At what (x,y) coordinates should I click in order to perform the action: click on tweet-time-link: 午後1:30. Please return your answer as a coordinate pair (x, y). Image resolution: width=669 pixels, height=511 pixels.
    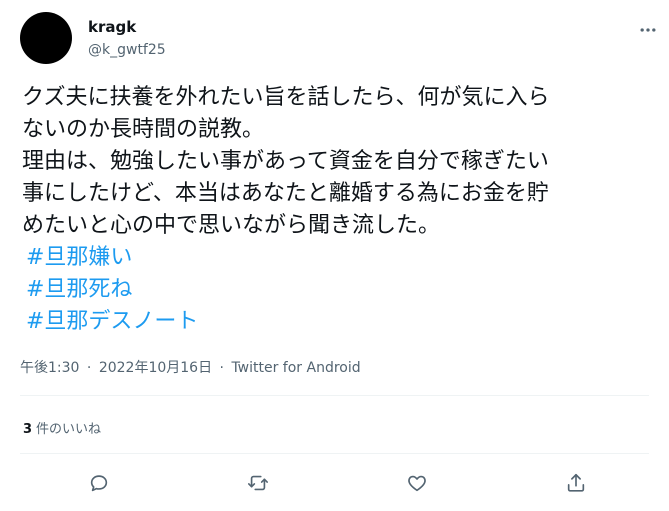
    Looking at the image, I should click on (49, 368).